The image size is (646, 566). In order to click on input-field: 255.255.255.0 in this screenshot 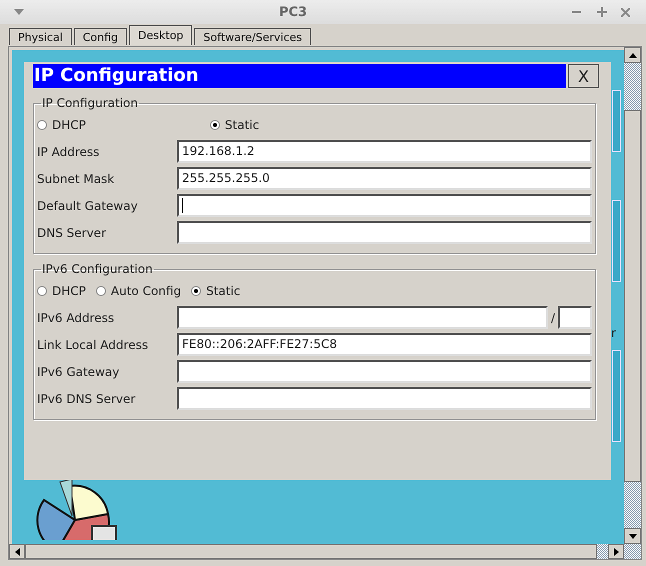, I will do `click(384, 178)`.